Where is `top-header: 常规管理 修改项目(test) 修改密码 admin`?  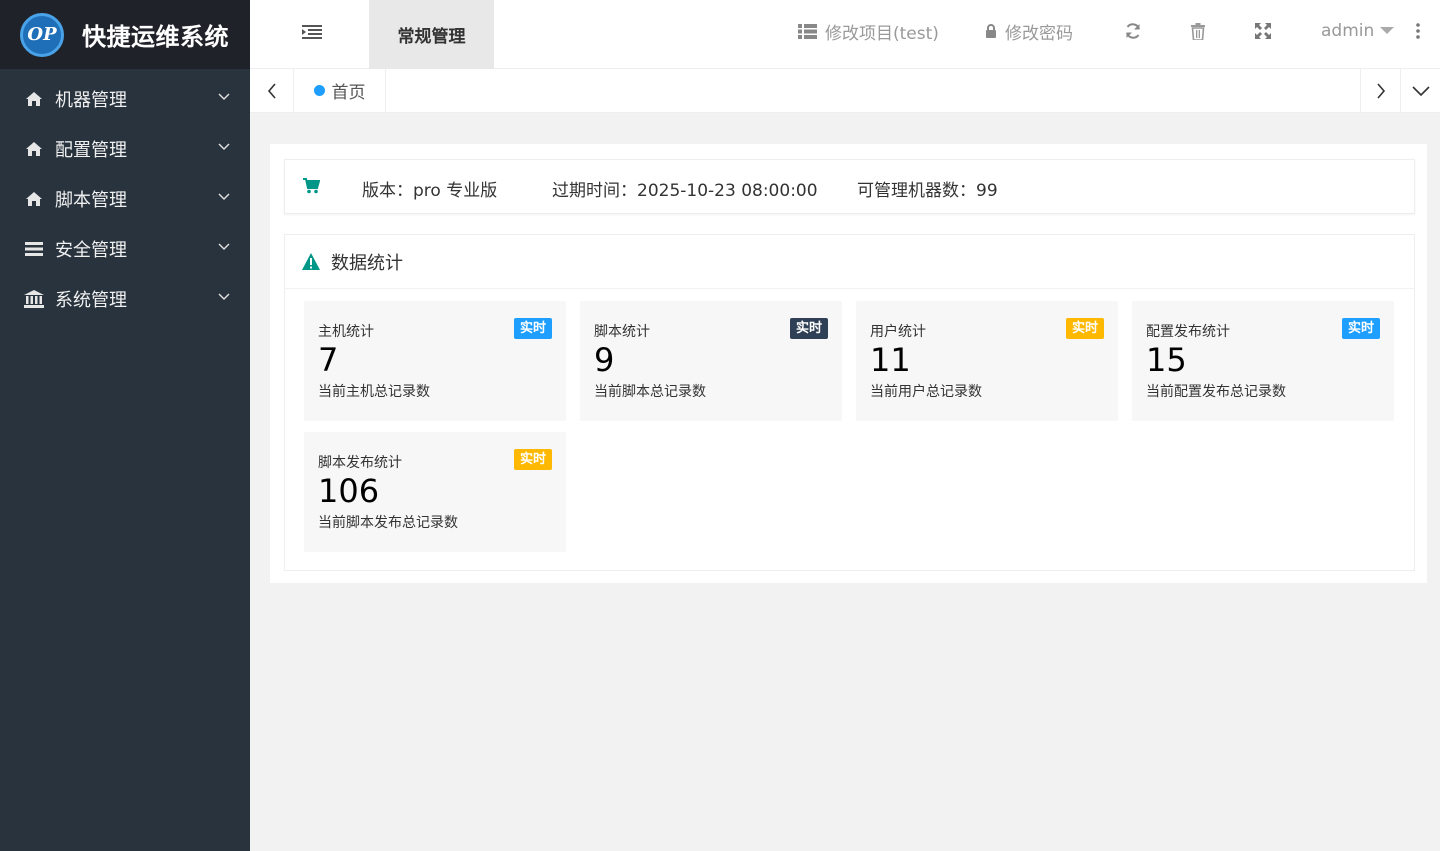 top-header: 常规管理 修改项目(test) 修改密码 admin is located at coordinates (845, 34).